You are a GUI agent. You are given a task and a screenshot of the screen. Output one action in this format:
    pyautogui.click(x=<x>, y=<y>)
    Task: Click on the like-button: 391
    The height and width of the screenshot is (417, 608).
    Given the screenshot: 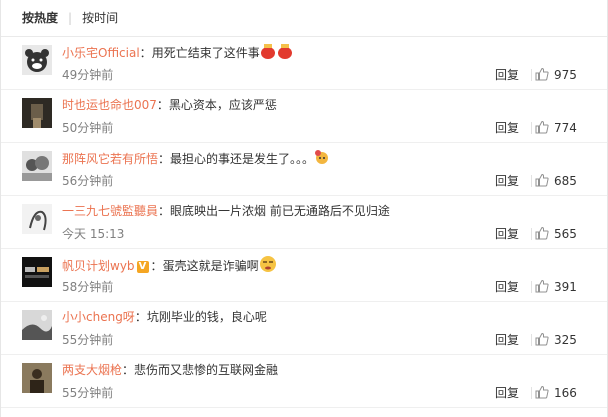 What is the action you would take?
    pyautogui.click(x=558, y=287)
    